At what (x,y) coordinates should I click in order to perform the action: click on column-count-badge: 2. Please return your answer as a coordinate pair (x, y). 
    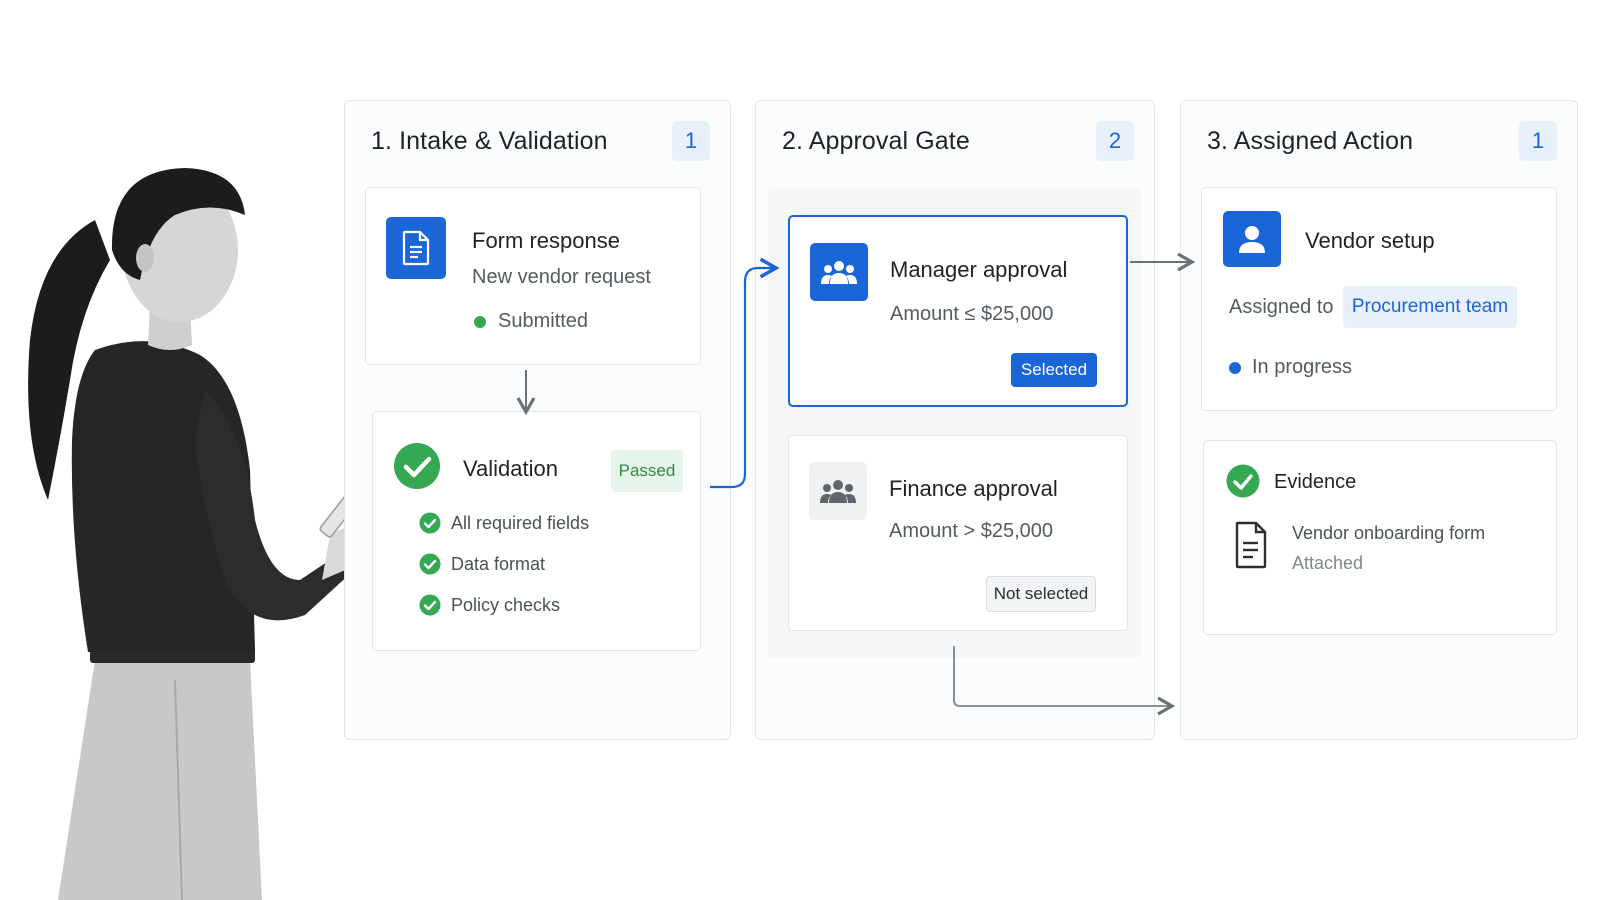
    Looking at the image, I should click on (1115, 141).